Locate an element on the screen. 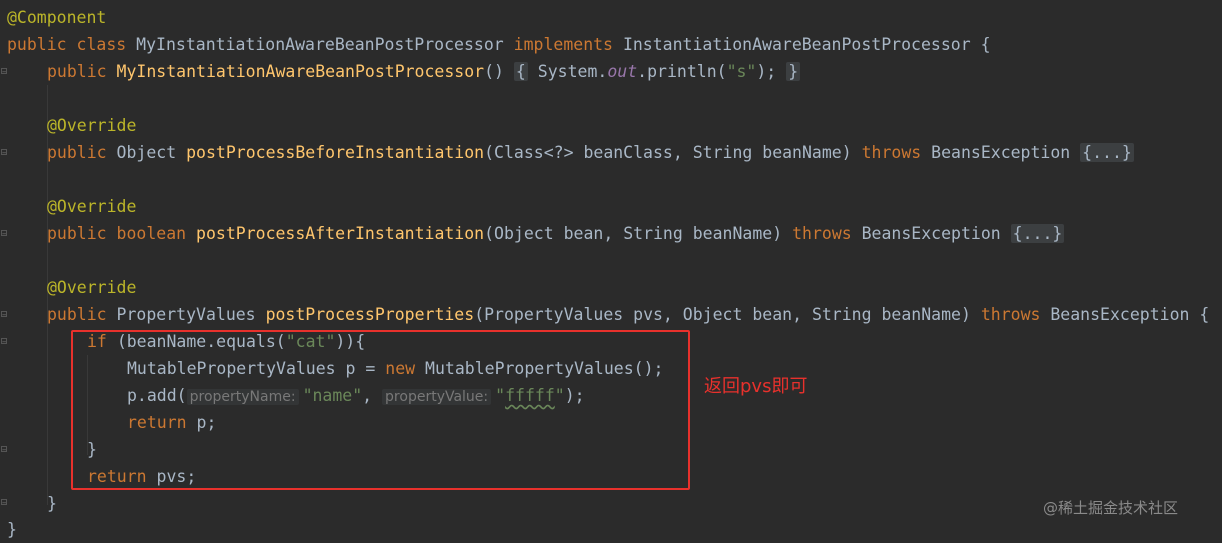 The width and height of the screenshot is (1222, 543). class-name-token: MyInstantiationAwareBeanPostProcessor is located at coordinates (320, 44).